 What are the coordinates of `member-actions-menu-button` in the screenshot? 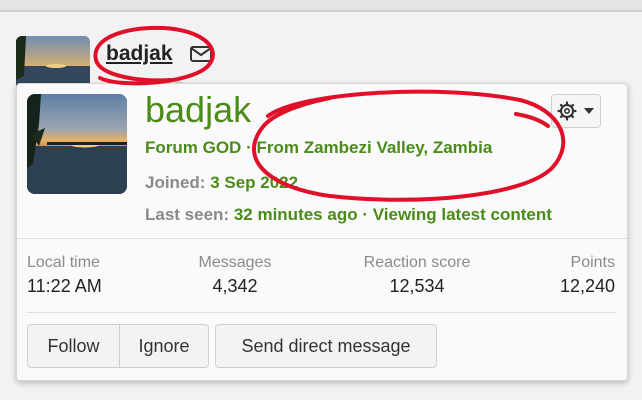 It's located at (576, 111).